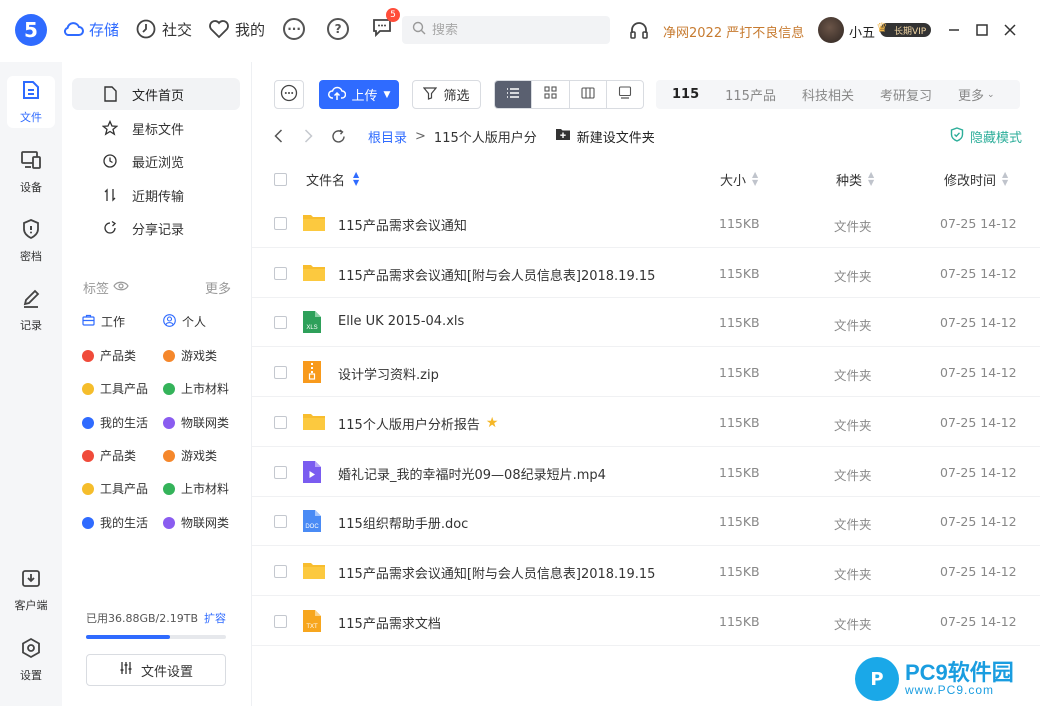 The image size is (1040, 706). What do you see at coordinates (855, 179) in the screenshot?
I see `column-kind-header: 种类 ▲ ▼` at bounding box center [855, 179].